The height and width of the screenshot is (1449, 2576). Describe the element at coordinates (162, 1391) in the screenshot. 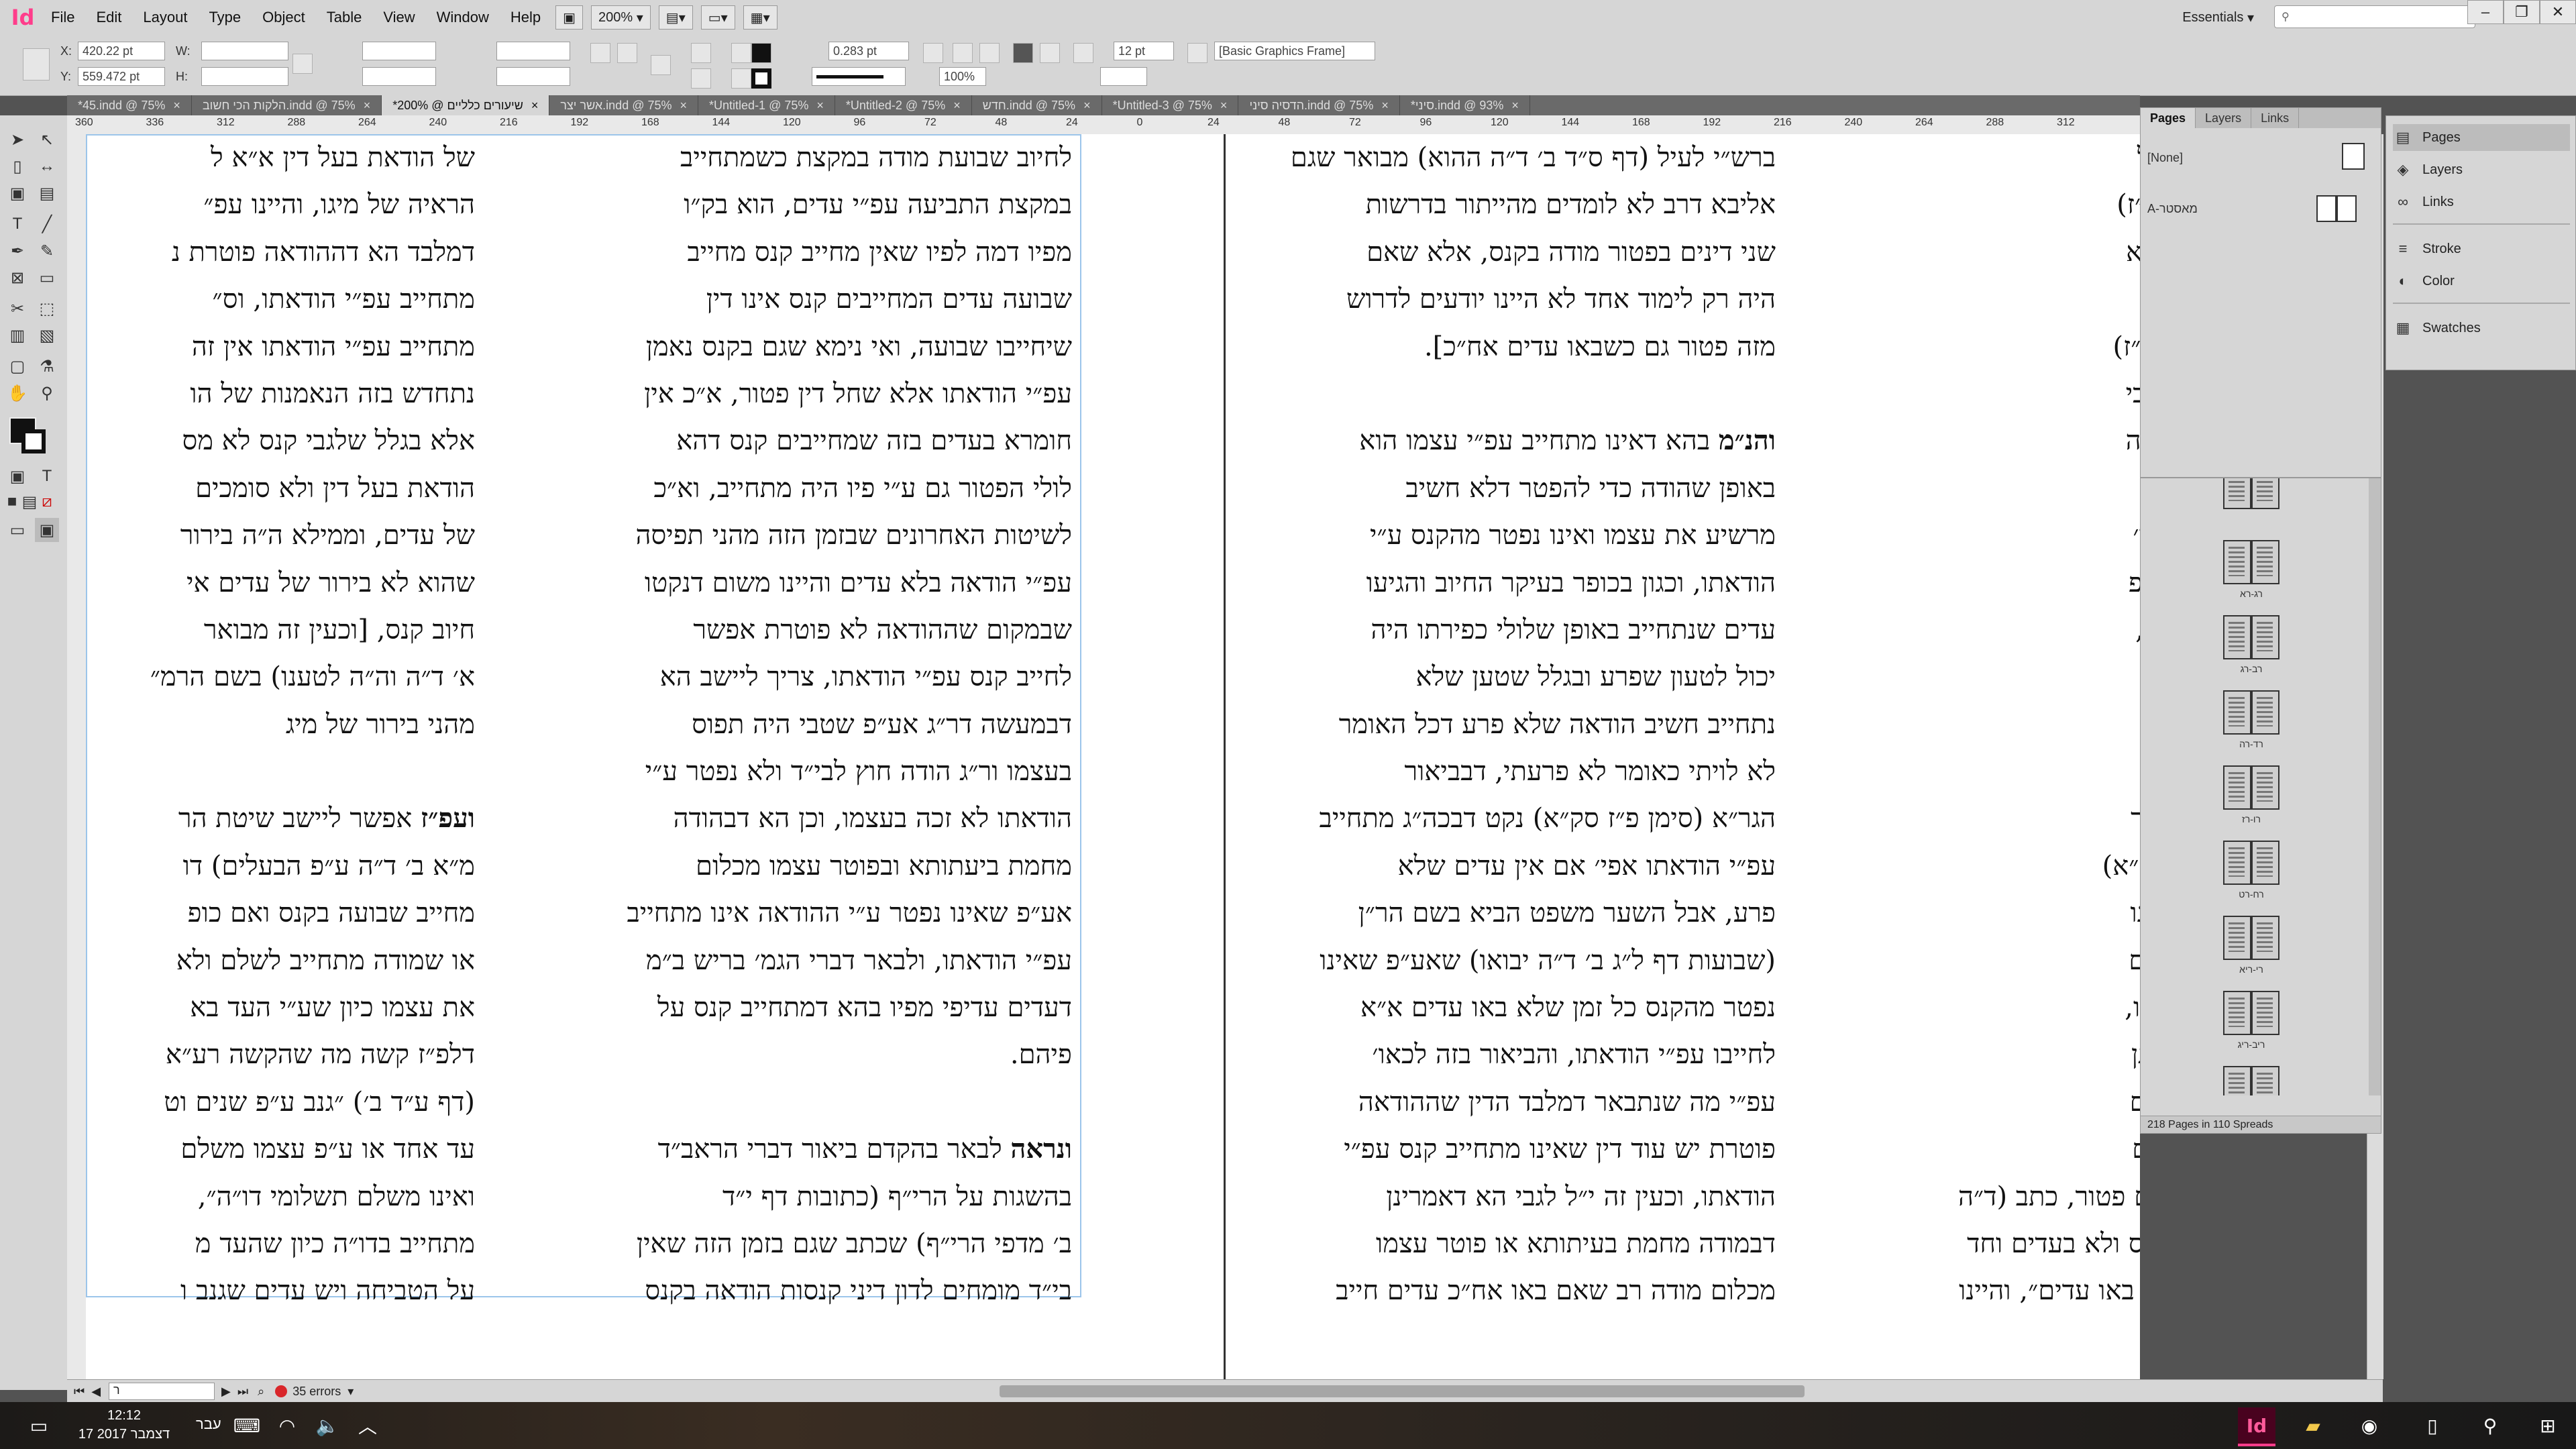

I see `page-number-field: ר` at that location.